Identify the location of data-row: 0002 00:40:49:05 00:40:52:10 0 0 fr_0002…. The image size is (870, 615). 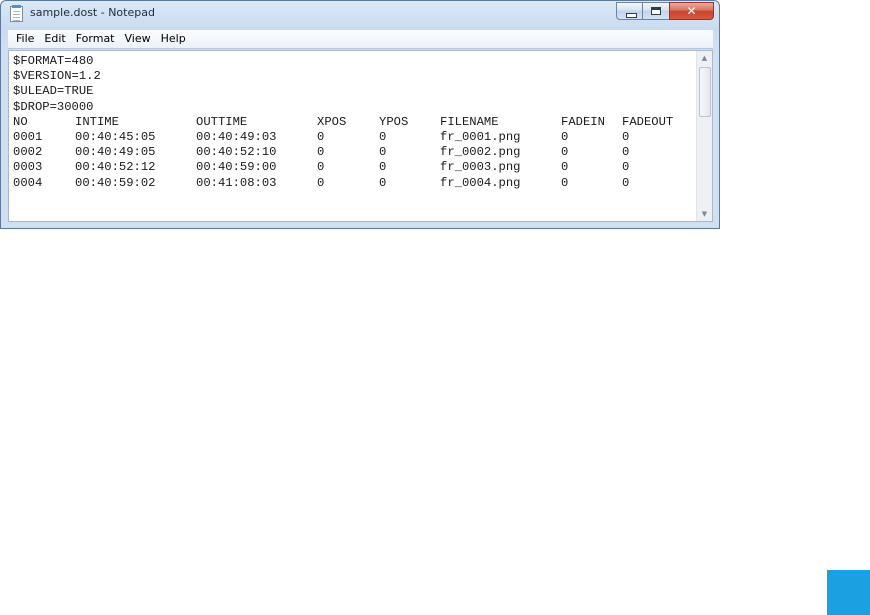
(353, 152).